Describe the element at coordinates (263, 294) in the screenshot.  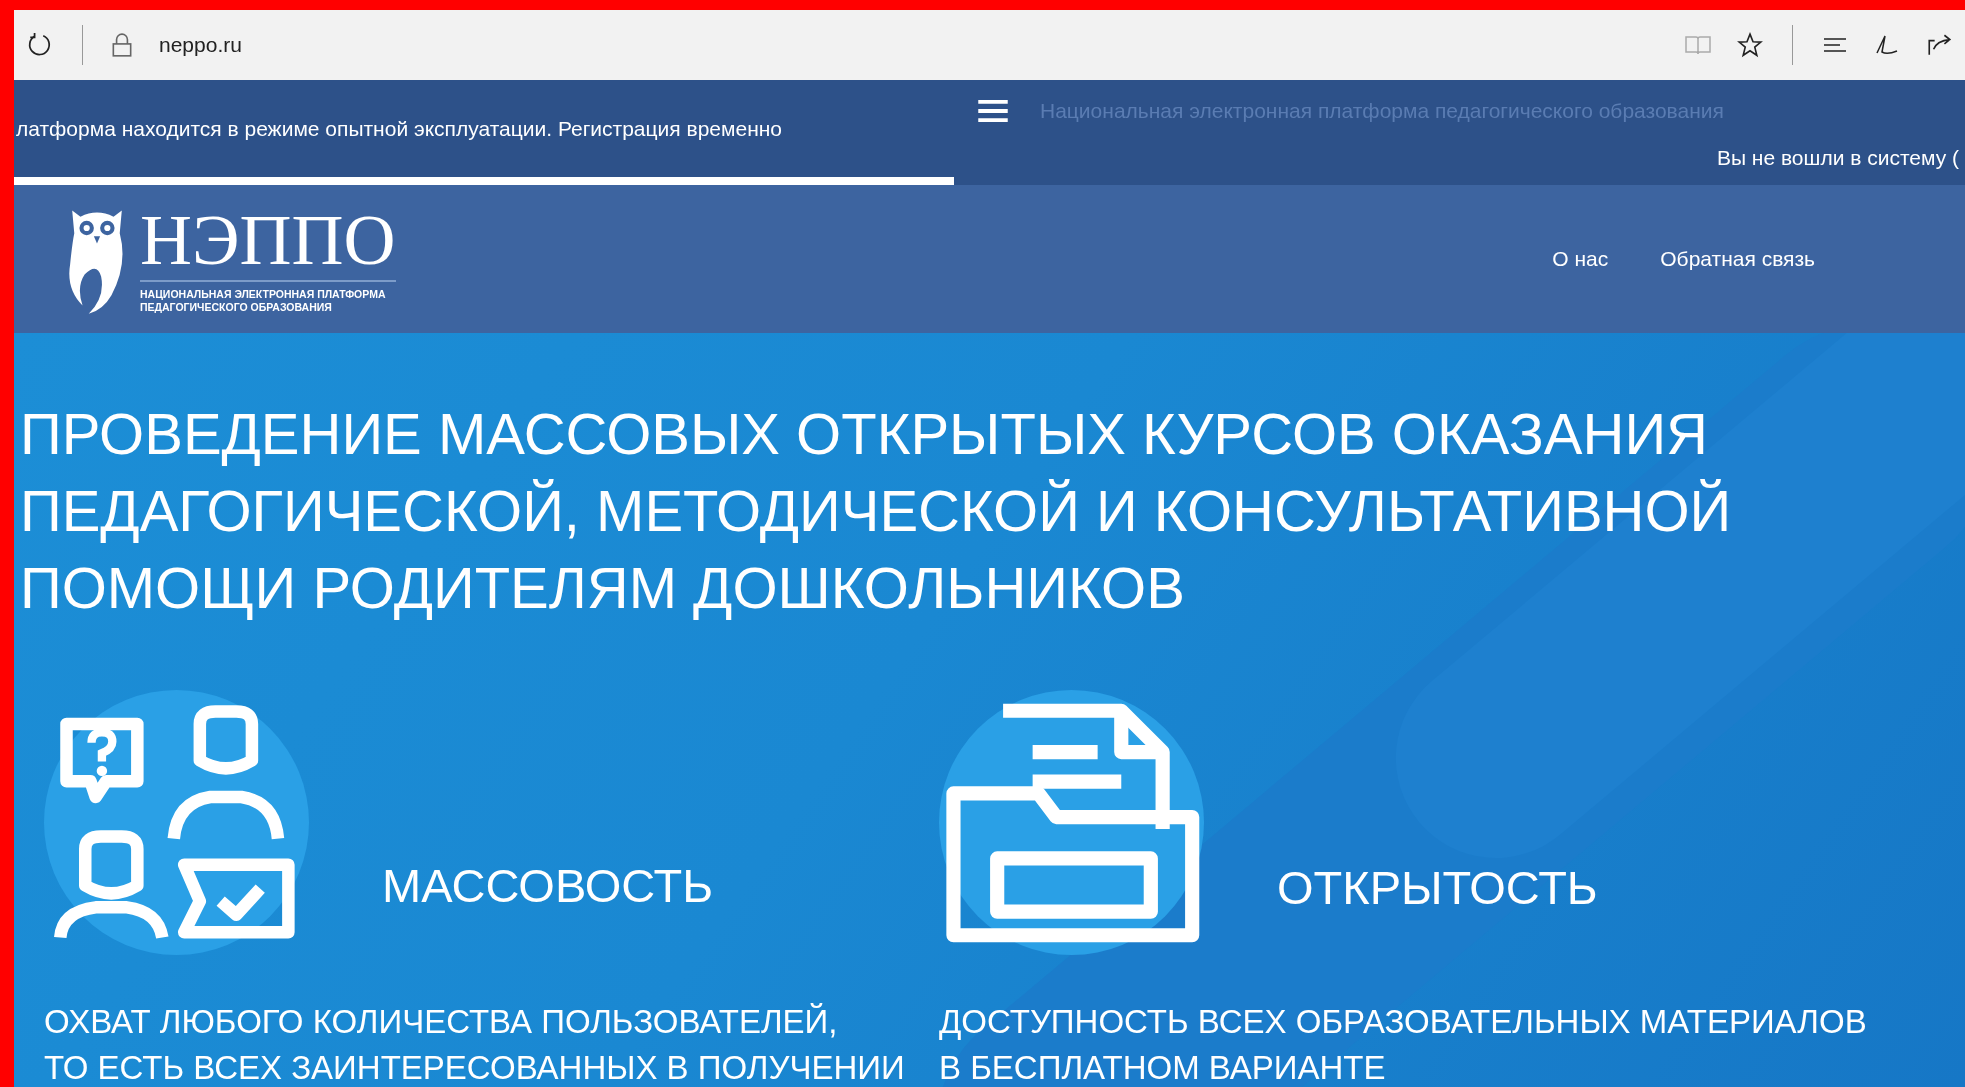
I see `logo-subtitle: НАЦИОНАЛЬНАЯ ЭЛЕКТРОННАЯ ПЛАТФОРМА` at that location.